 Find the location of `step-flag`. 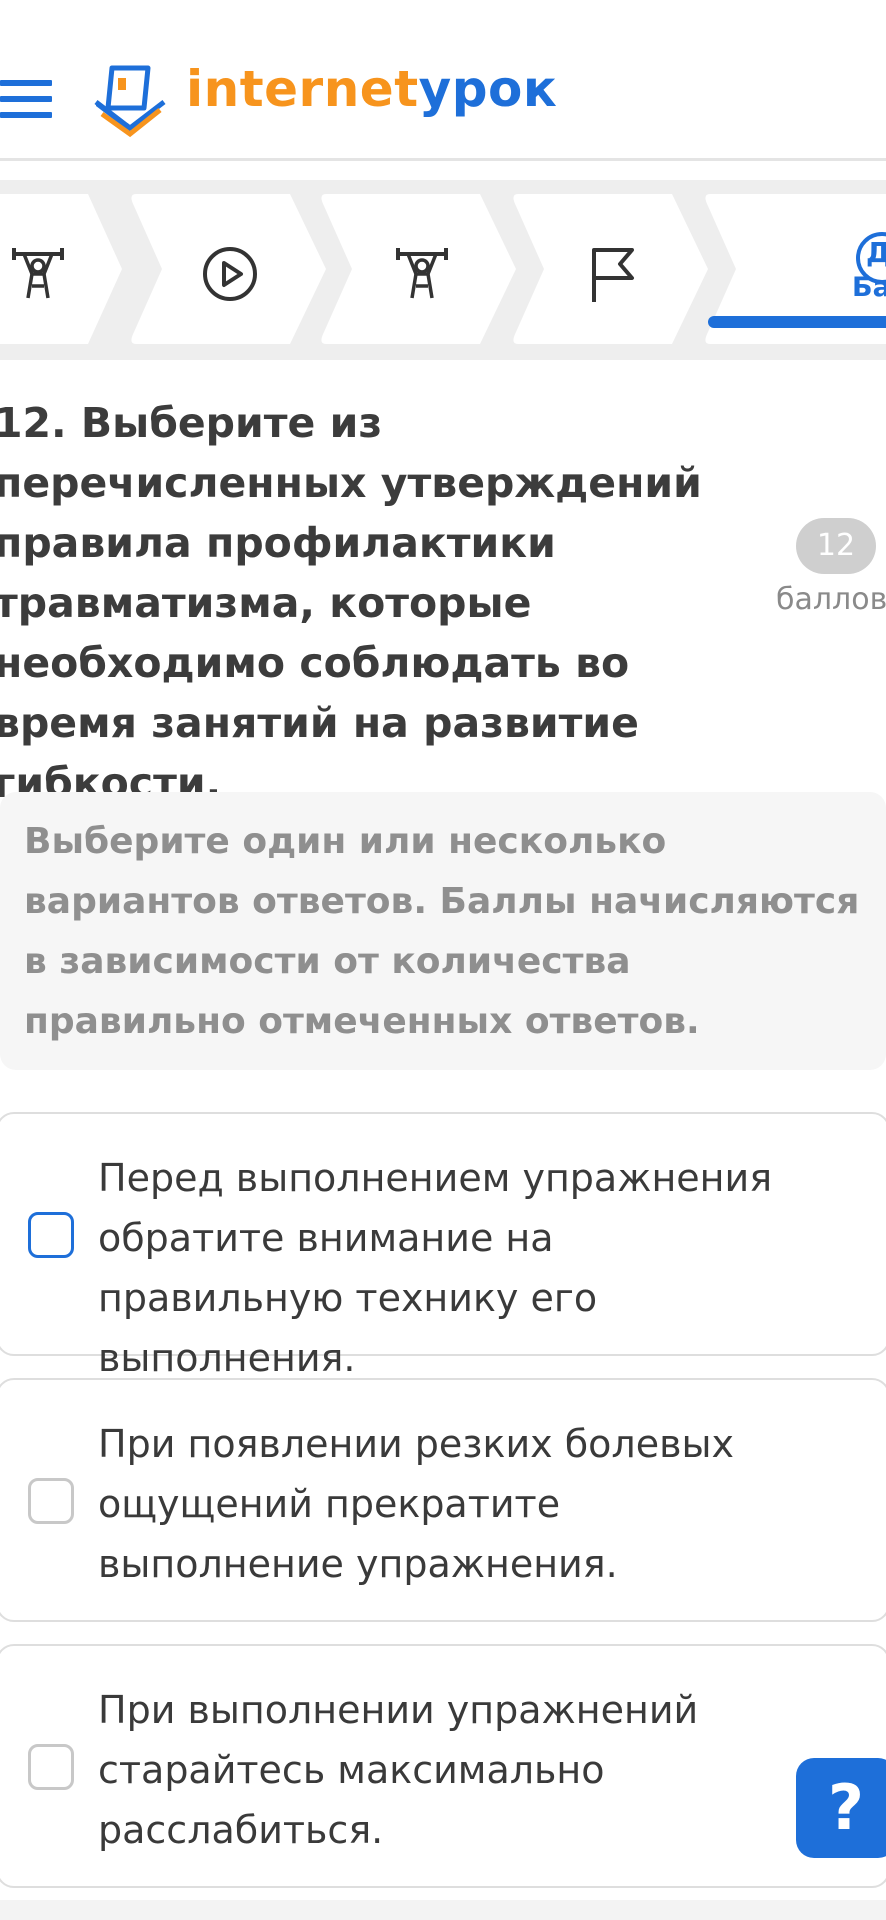

step-flag is located at coordinates (612, 269).